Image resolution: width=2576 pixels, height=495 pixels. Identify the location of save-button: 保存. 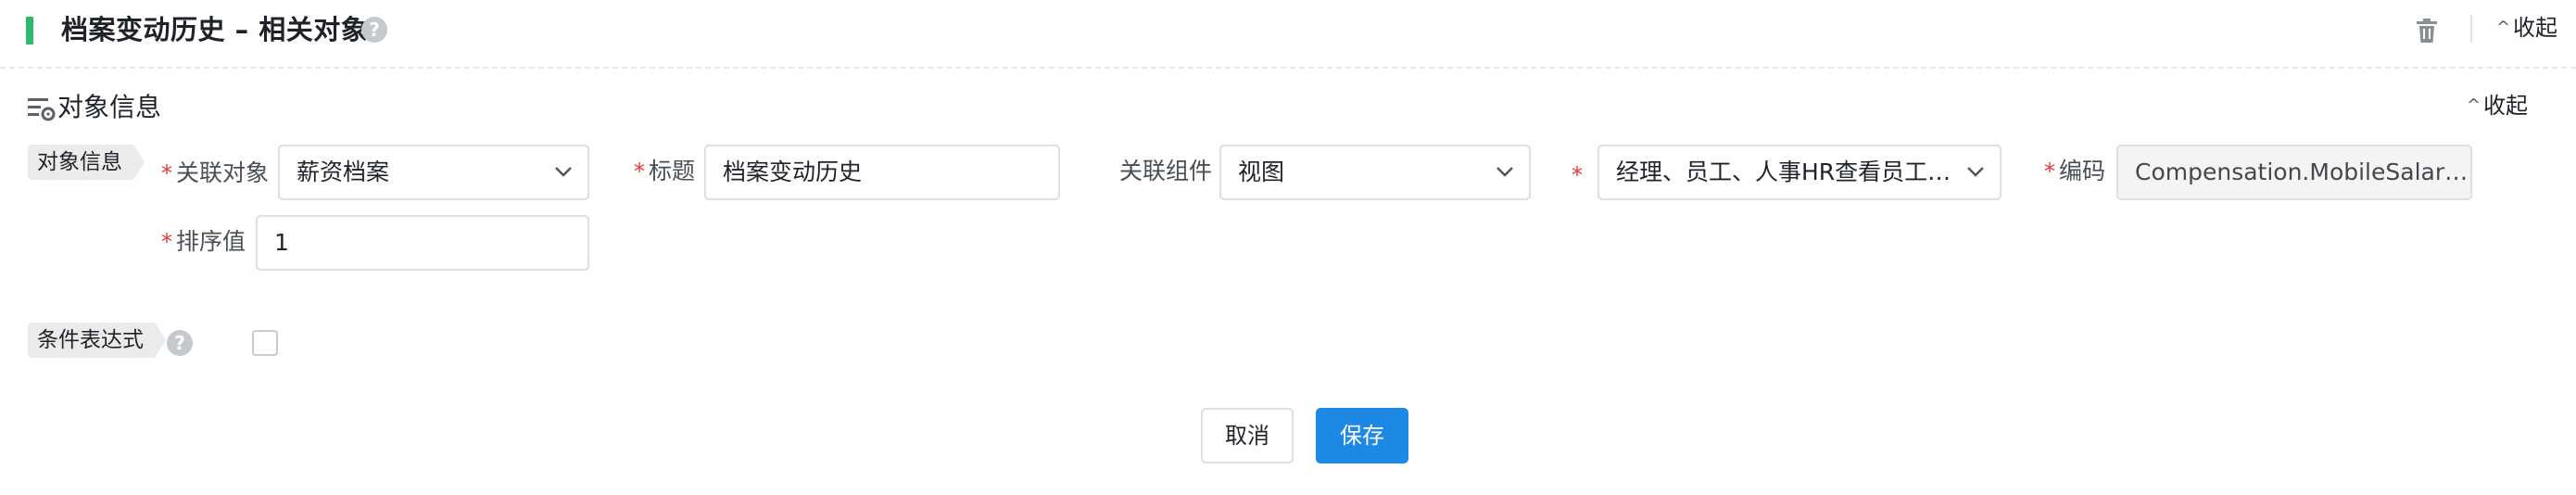
(1362, 435).